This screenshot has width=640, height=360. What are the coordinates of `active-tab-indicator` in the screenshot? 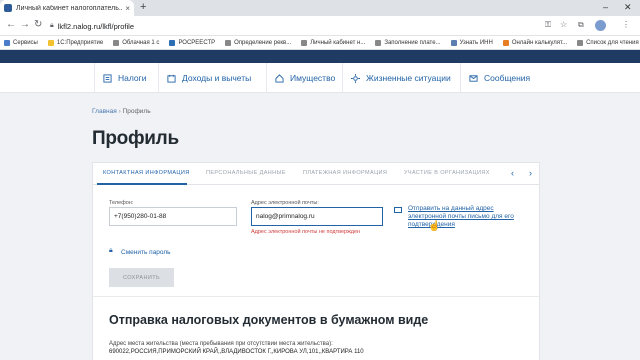 It's located at (142, 184).